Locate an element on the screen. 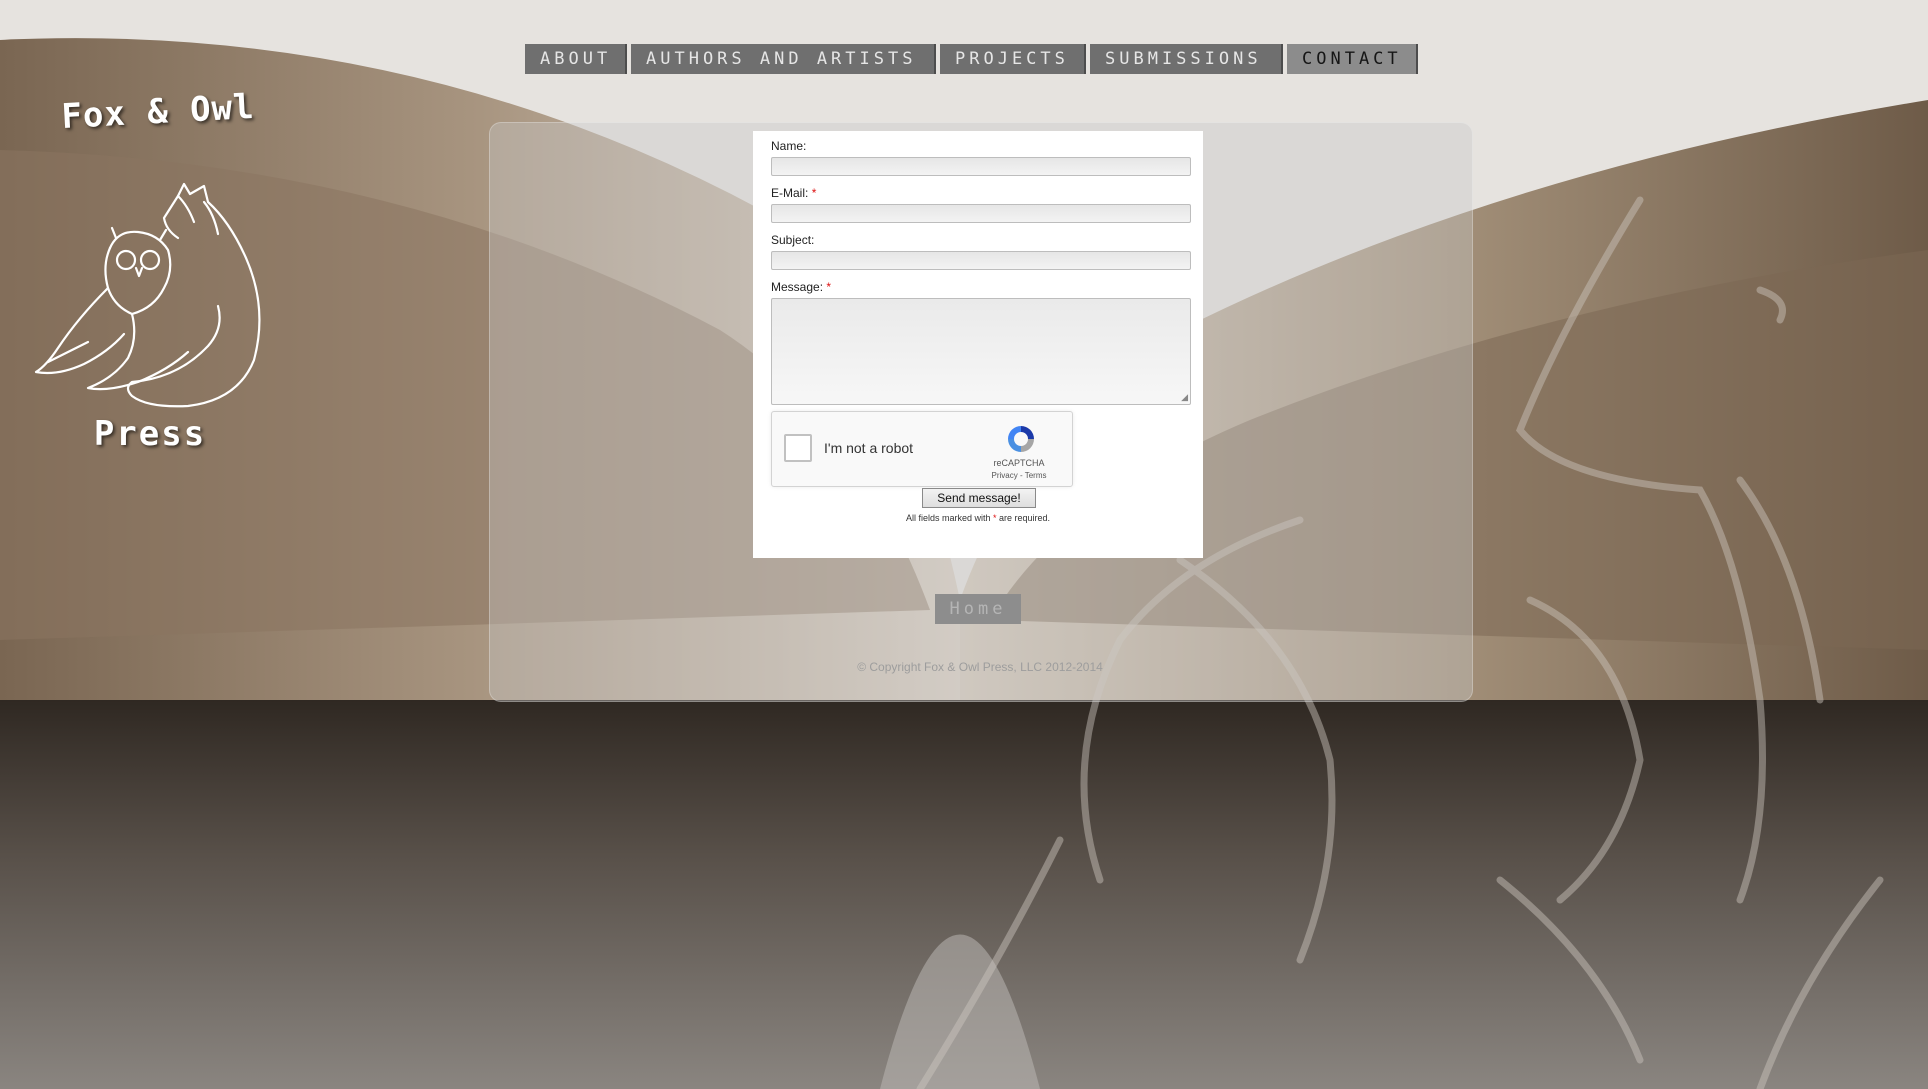 This screenshot has height=1089, width=1928. nav-about: About is located at coordinates (576, 59).